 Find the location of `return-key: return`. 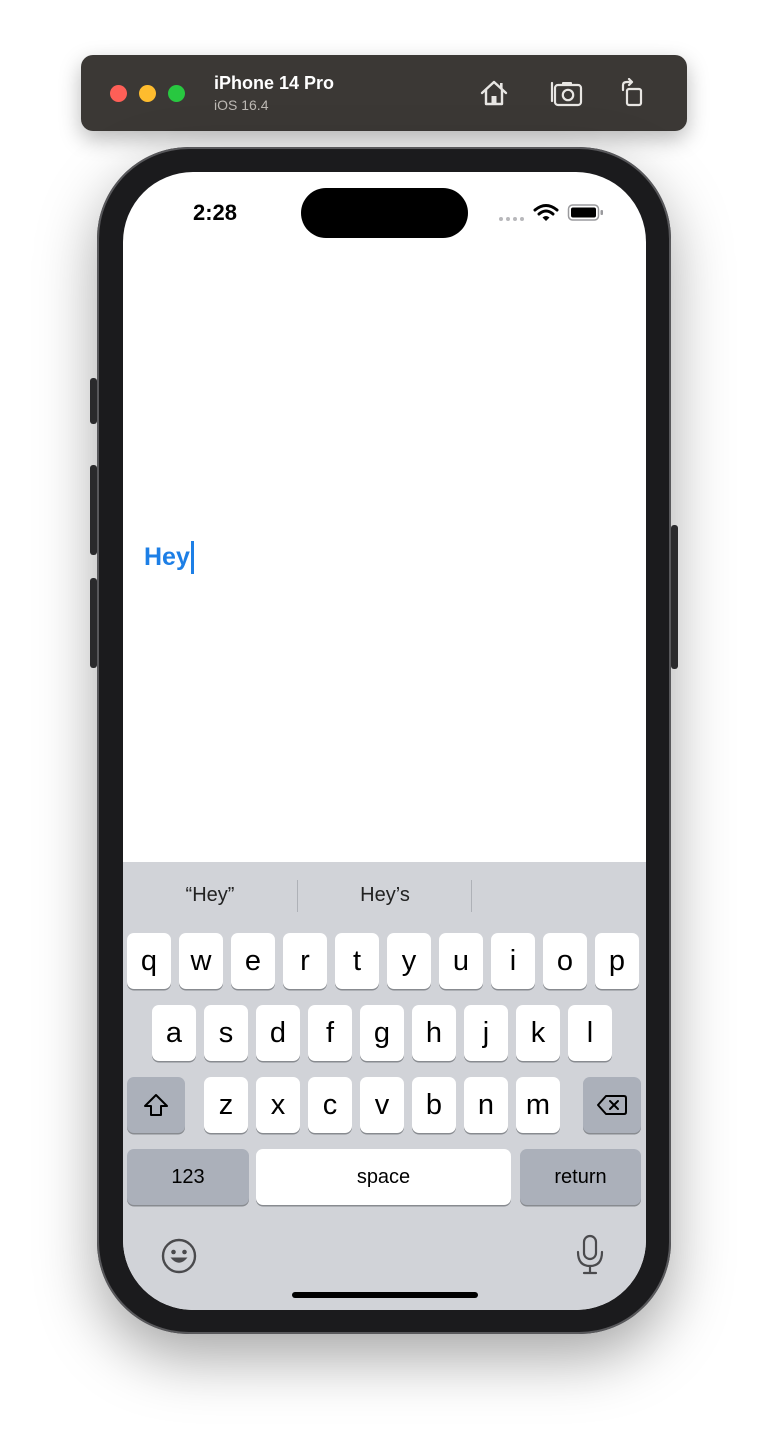

return-key: return is located at coordinates (580, 1177).